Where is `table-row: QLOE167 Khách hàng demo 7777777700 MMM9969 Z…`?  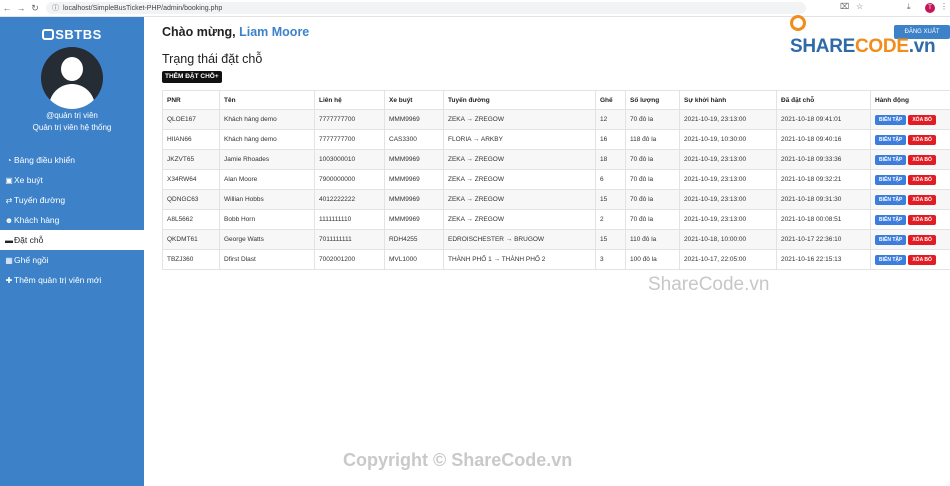 table-row: QLOE167 Khách hàng demo 7777777700 MMM9969 Z… is located at coordinates (556, 119).